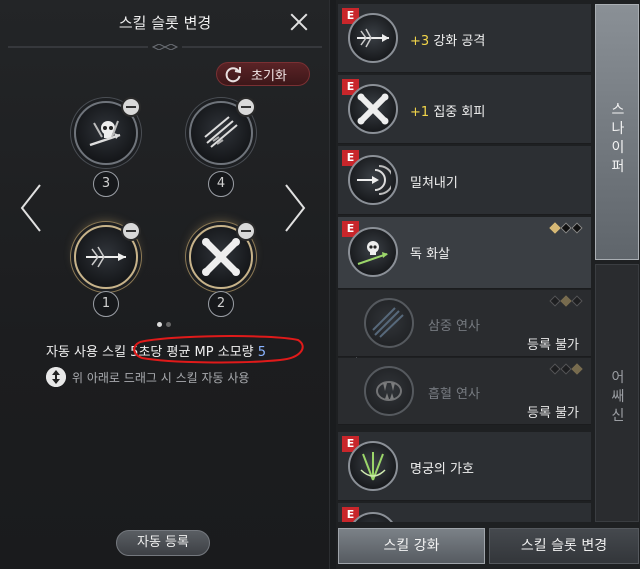 The image size is (640, 569). I want to click on tab-sniper: 스나이퍼, so click(617, 132).